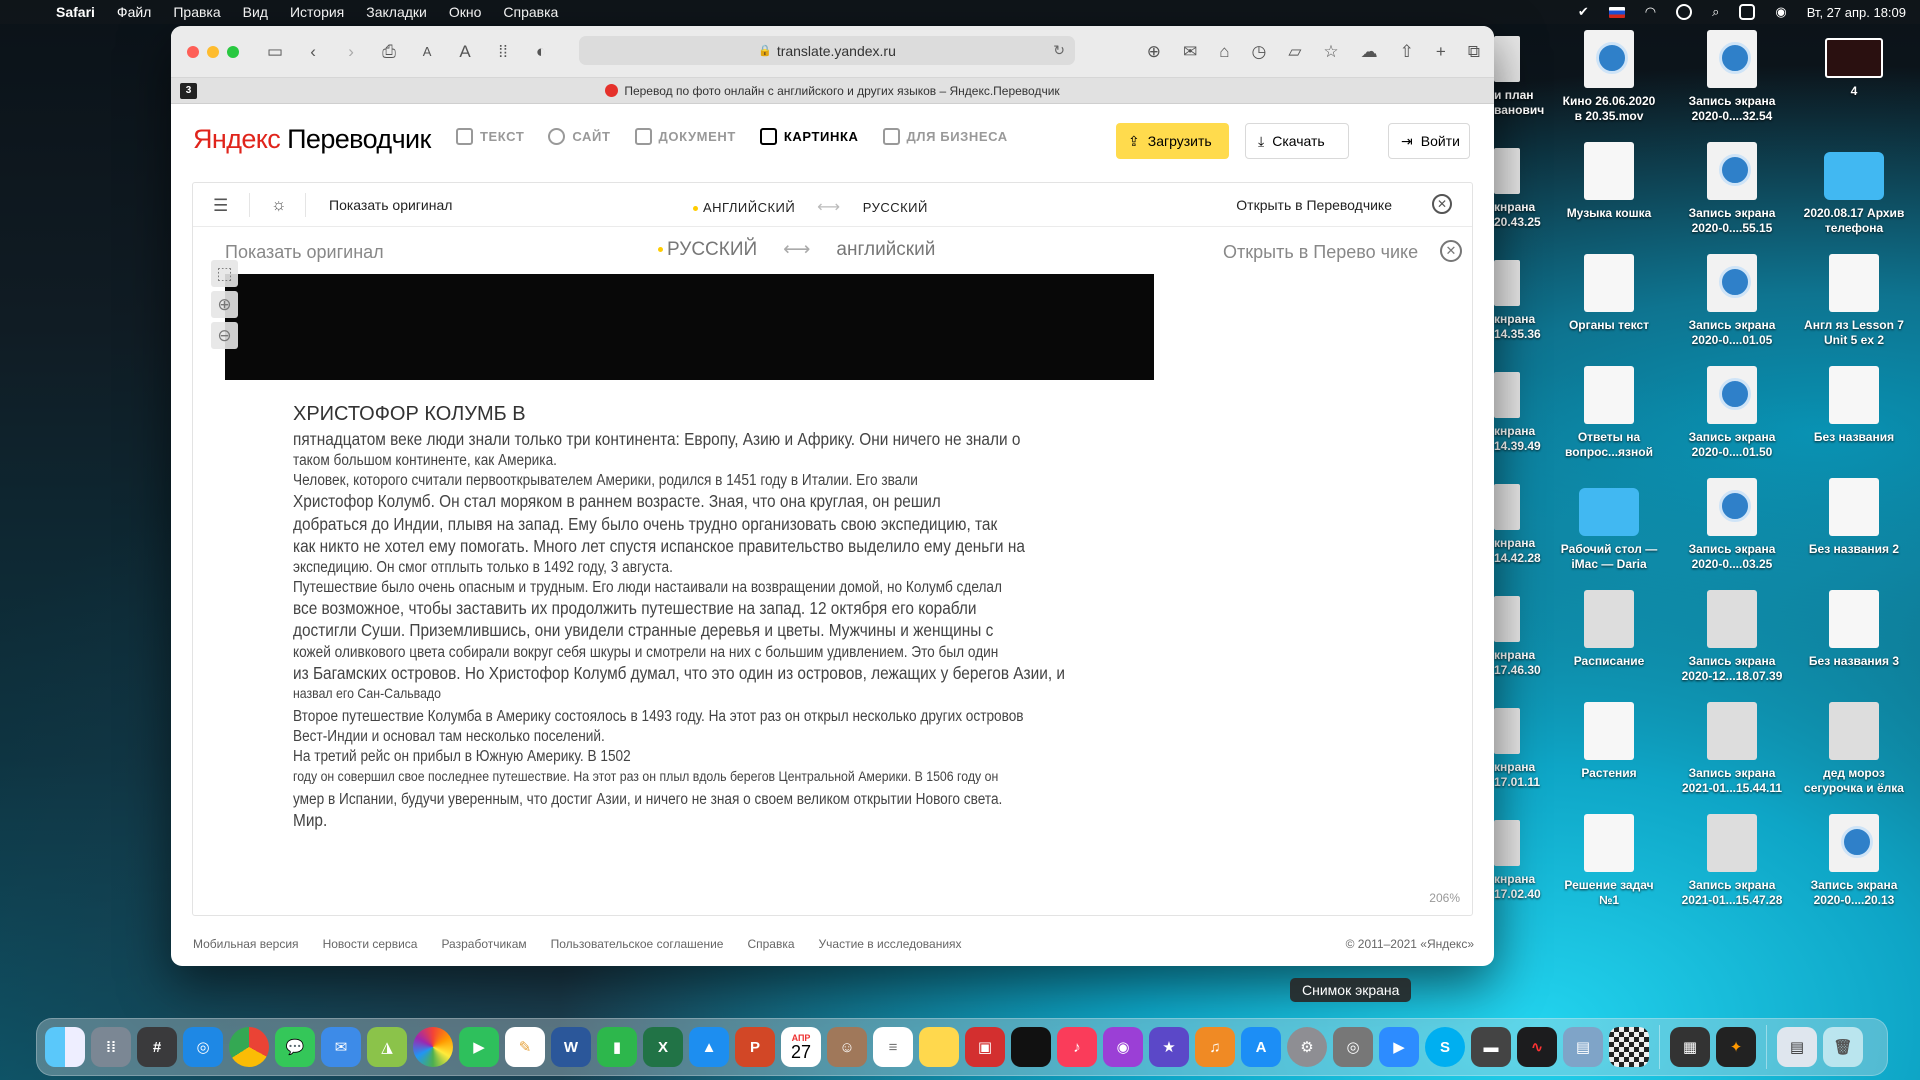 The height and width of the screenshot is (1080, 1920). Describe the element at coordinates (945, 136) in the screenshot. I see `nav-business: ДЛЯ БИЗНЕСА` at that location.